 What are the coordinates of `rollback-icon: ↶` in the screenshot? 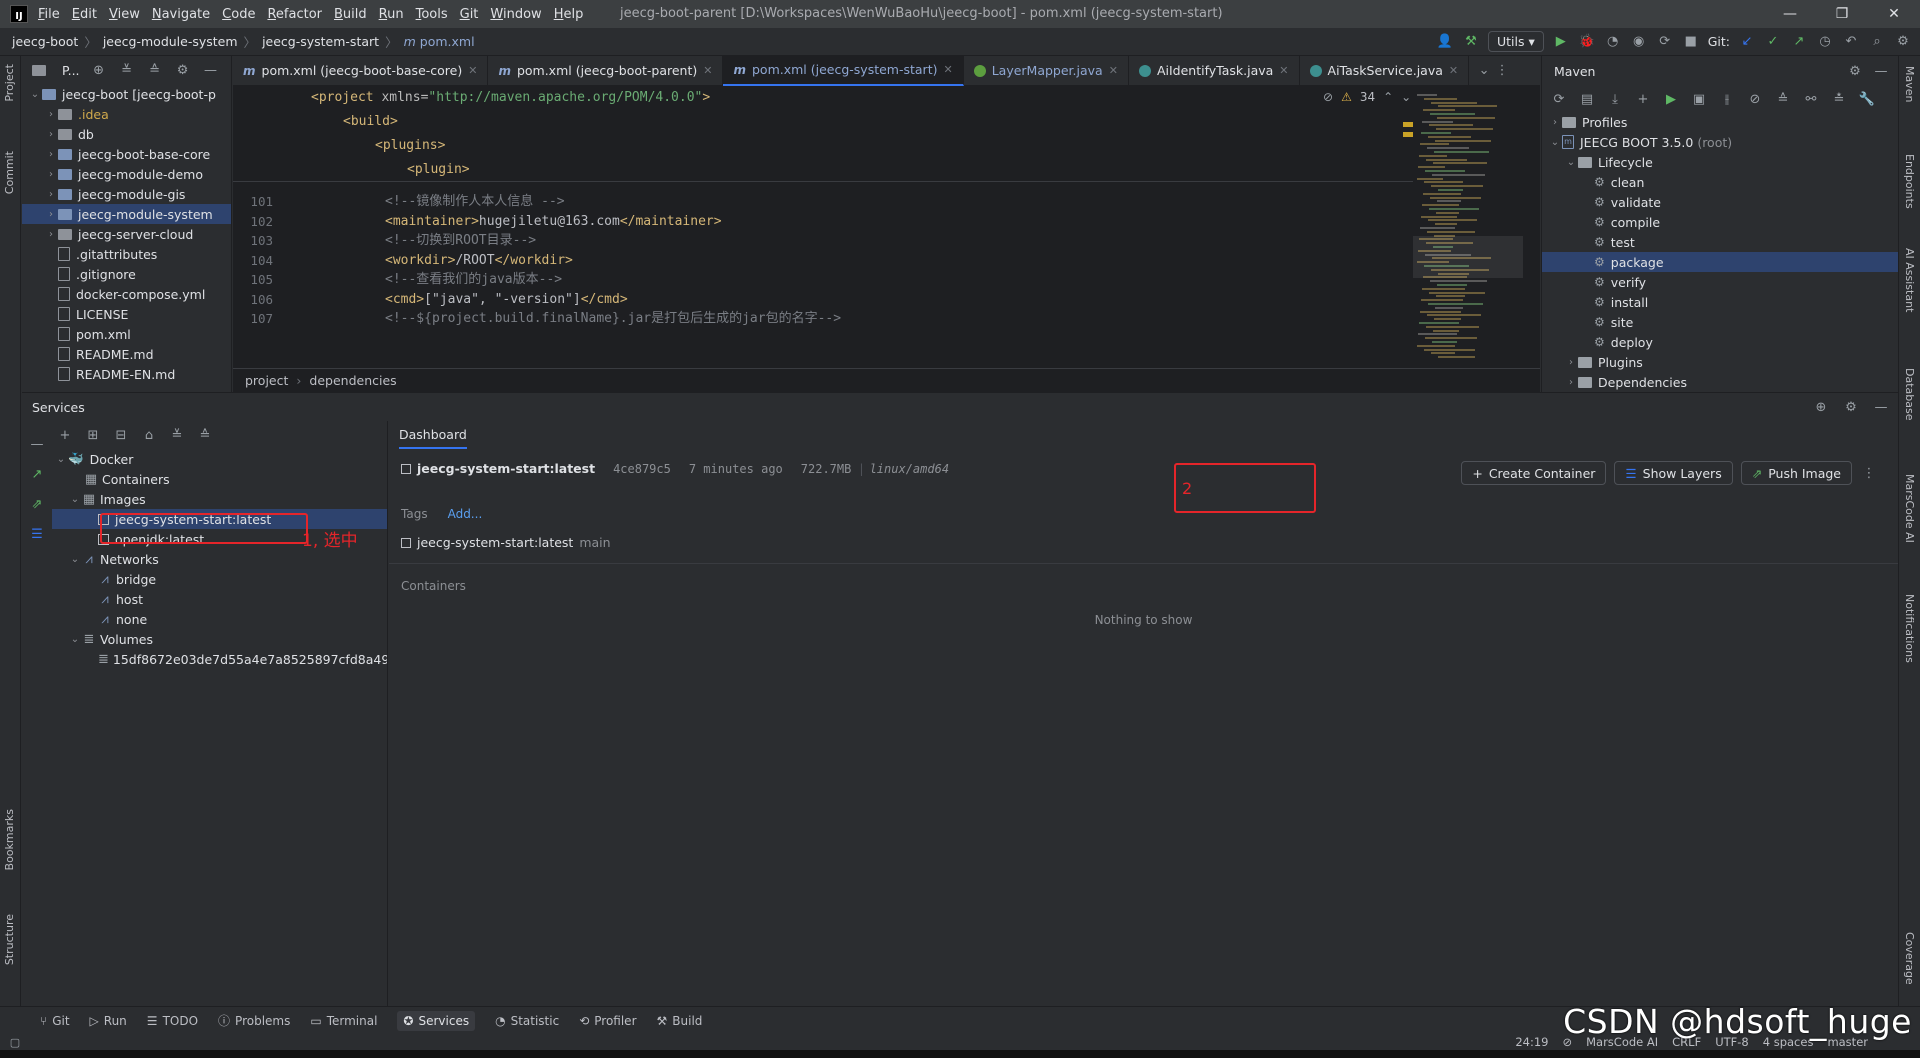 It's located at (1851, 42).